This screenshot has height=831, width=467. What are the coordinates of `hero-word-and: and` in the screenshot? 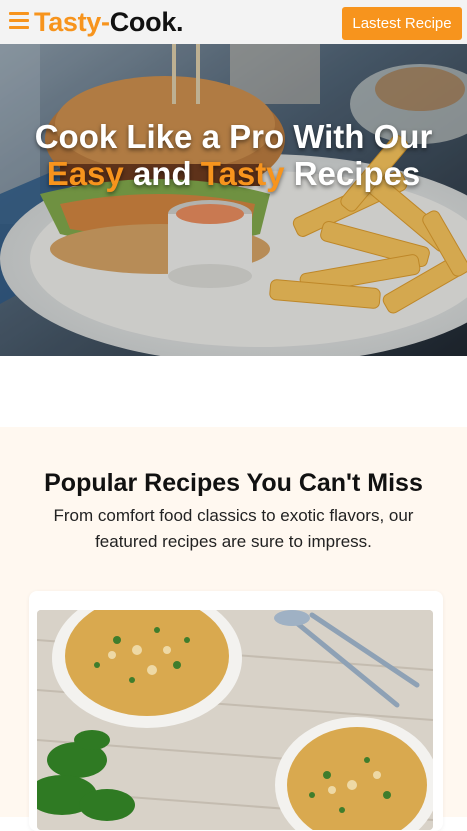 It's located at (162, 173).